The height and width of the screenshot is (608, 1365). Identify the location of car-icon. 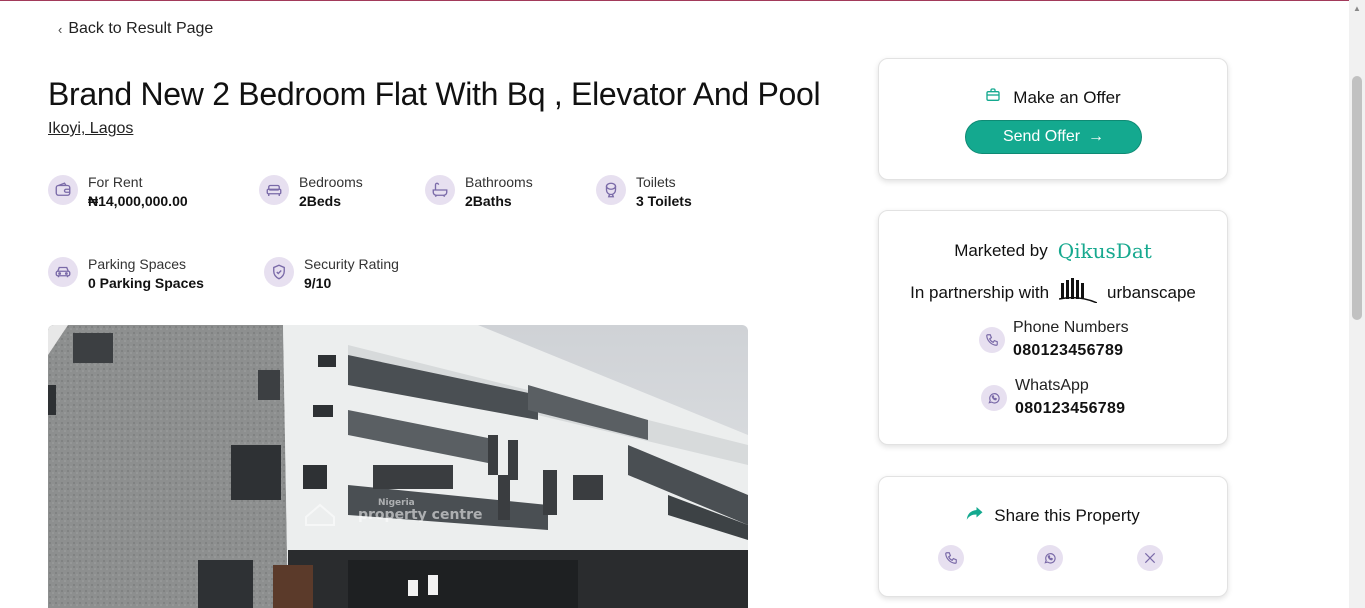
(63, 272).